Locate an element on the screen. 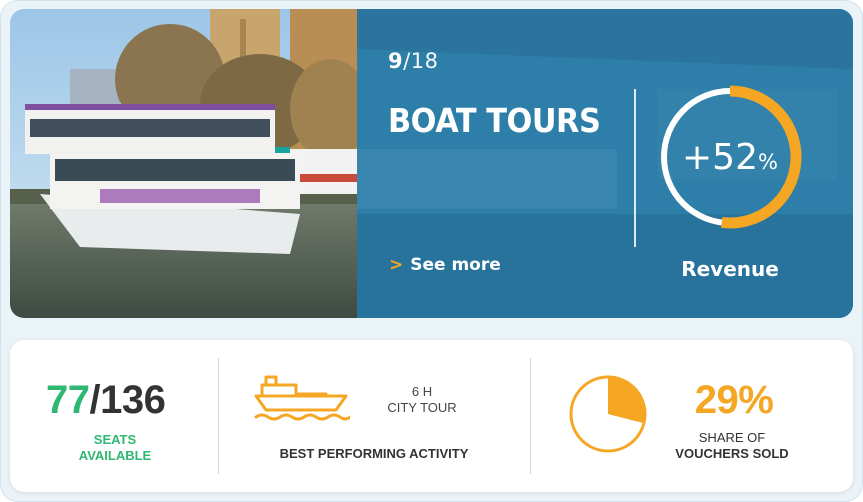  seats-count: 77/136 is located at coordinates (106, 400).